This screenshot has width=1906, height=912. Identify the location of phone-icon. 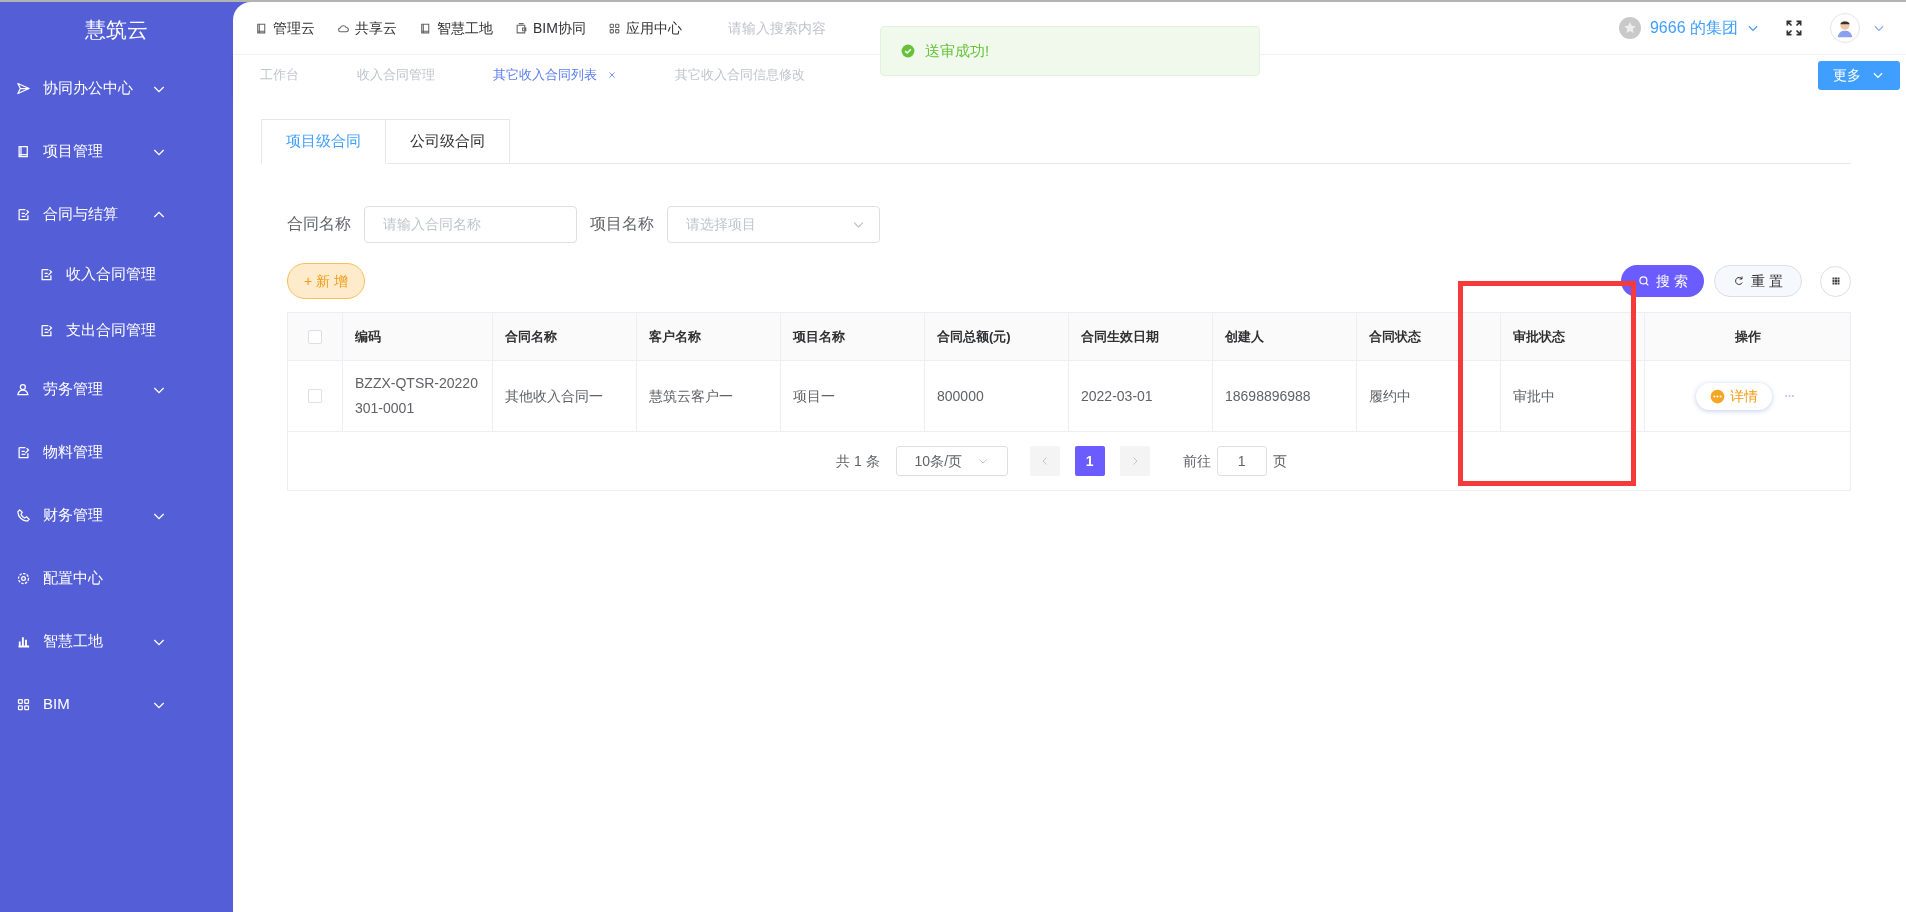
(23, 515).